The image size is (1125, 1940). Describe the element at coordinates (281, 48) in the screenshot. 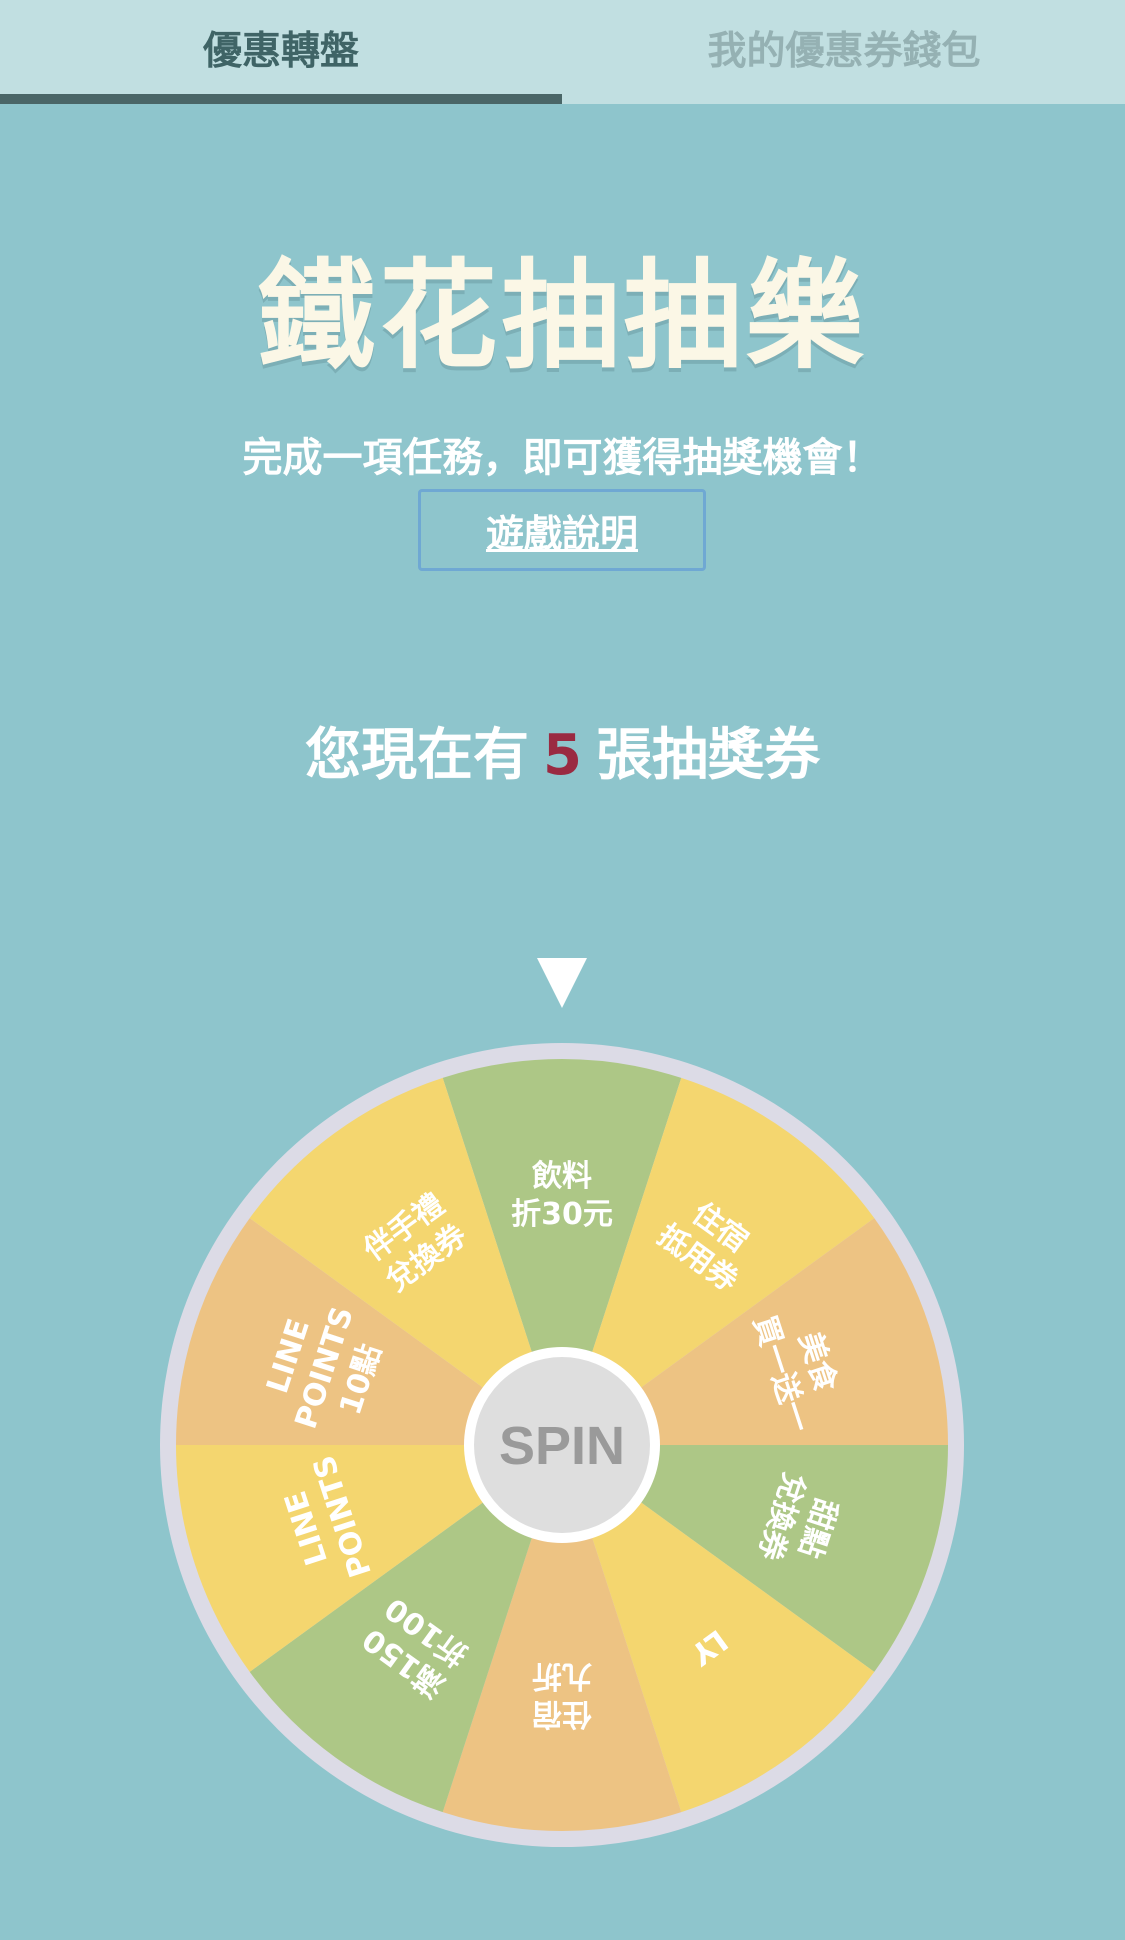

I see `tab-spin-wheel: 優惠轉盤` at that location.